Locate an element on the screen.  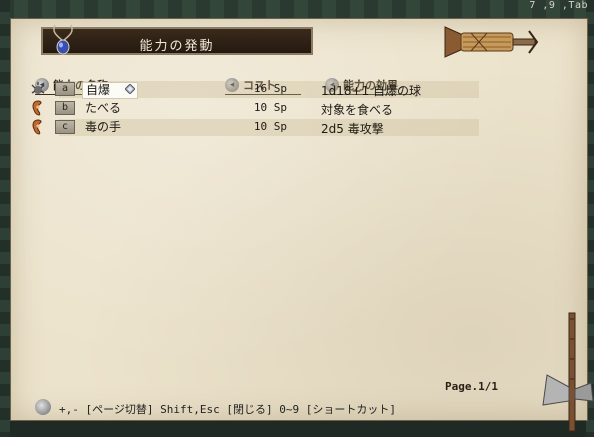
ability-effect: 対象を食べる is located at coordinates (357, 110).